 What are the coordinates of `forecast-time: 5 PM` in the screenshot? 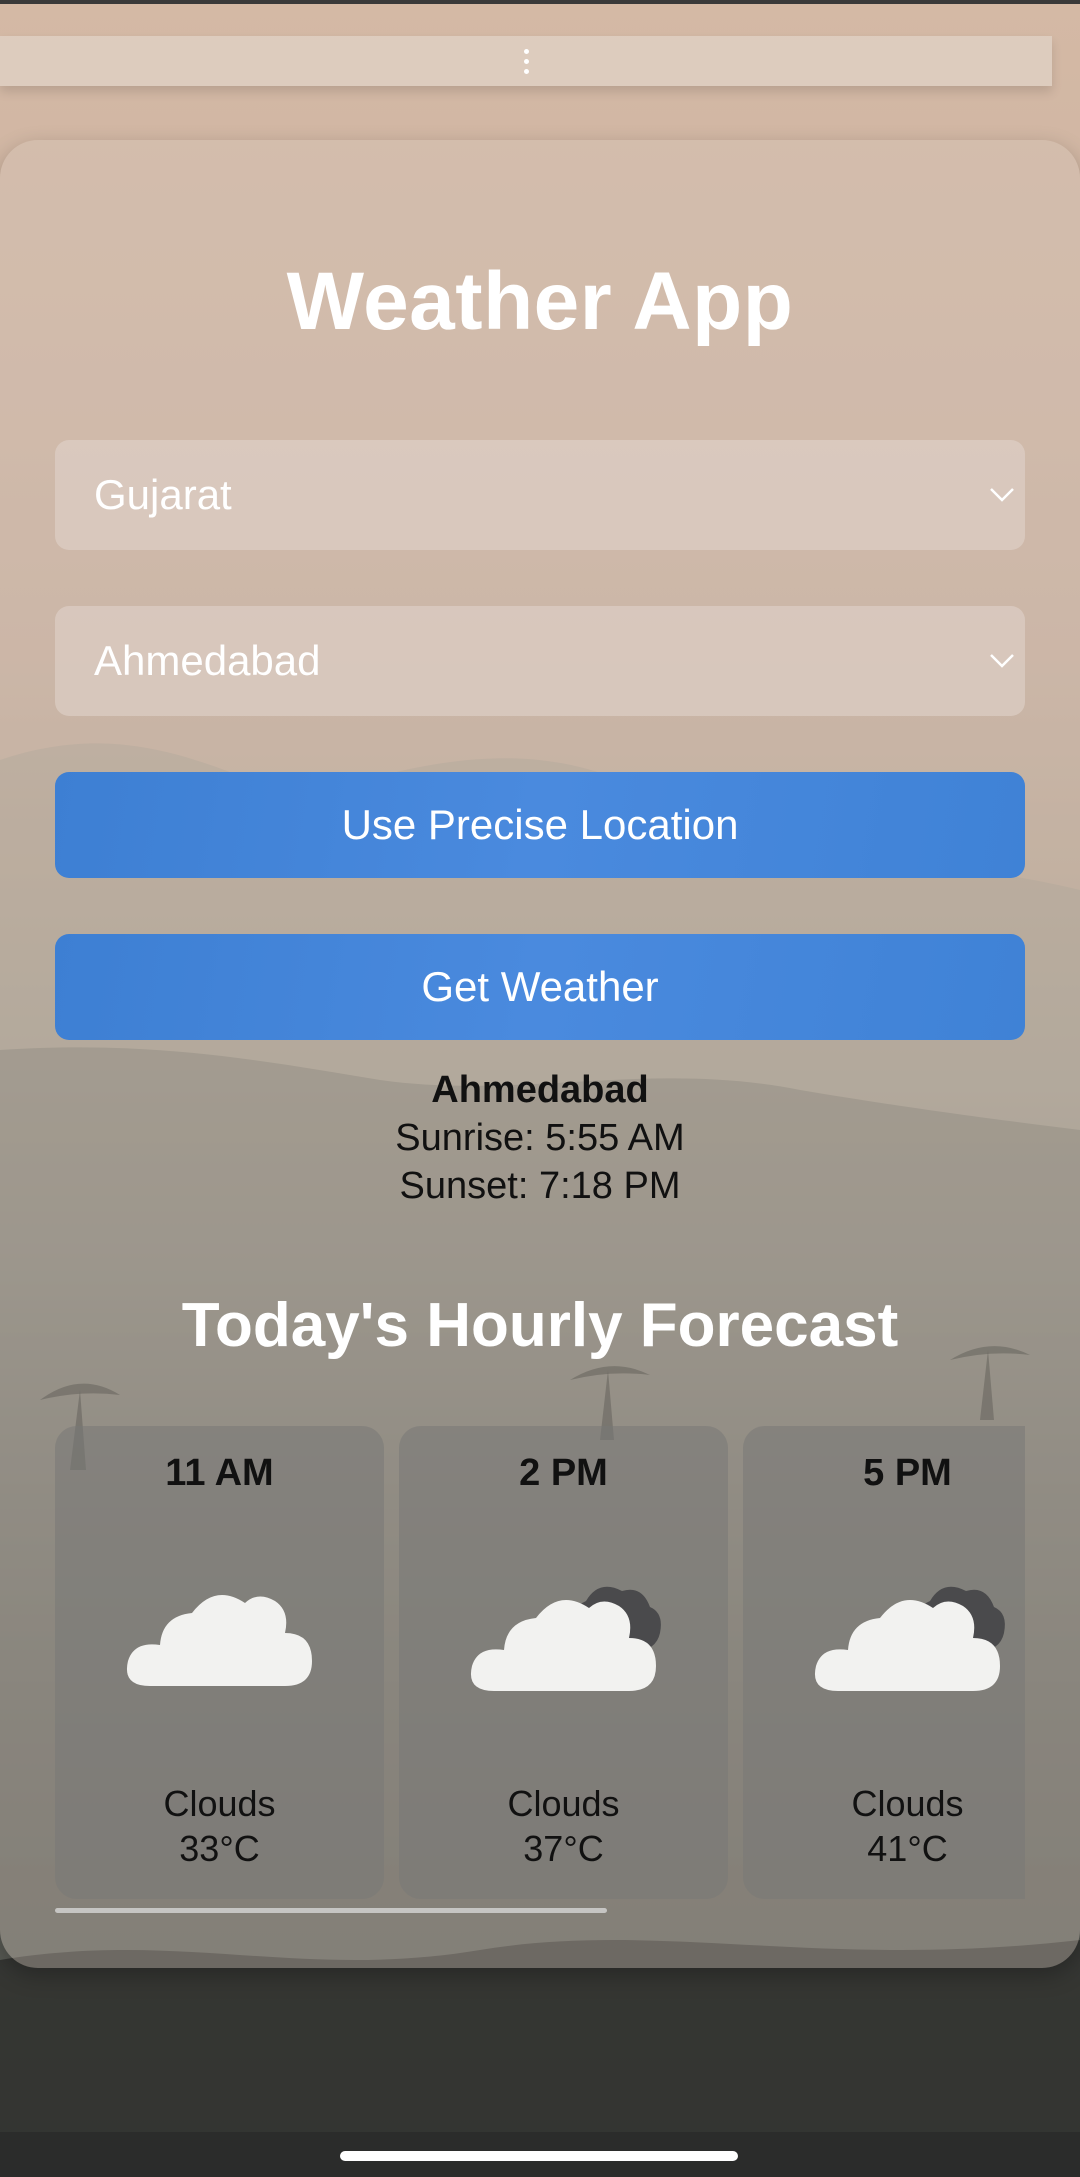 It's located at (907, 1473).